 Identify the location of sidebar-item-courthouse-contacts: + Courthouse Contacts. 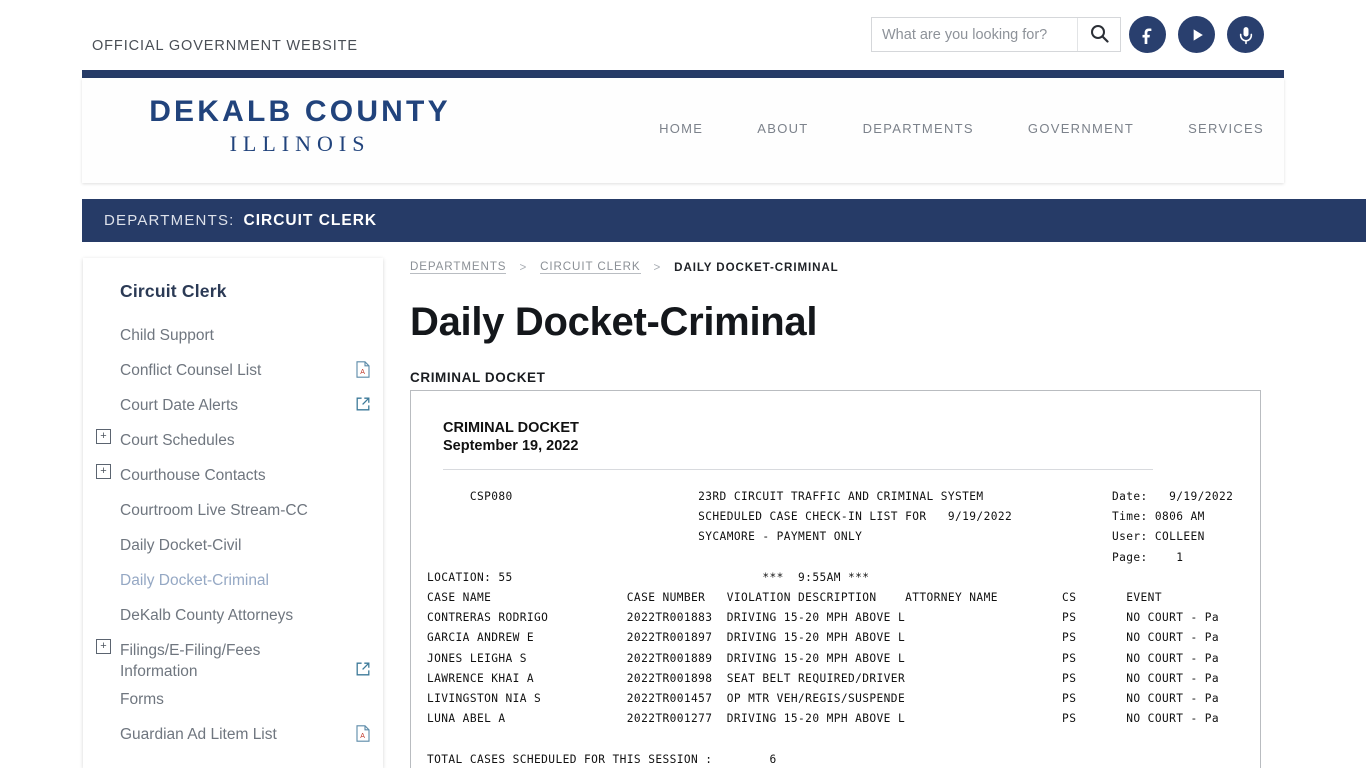
(233, 475).